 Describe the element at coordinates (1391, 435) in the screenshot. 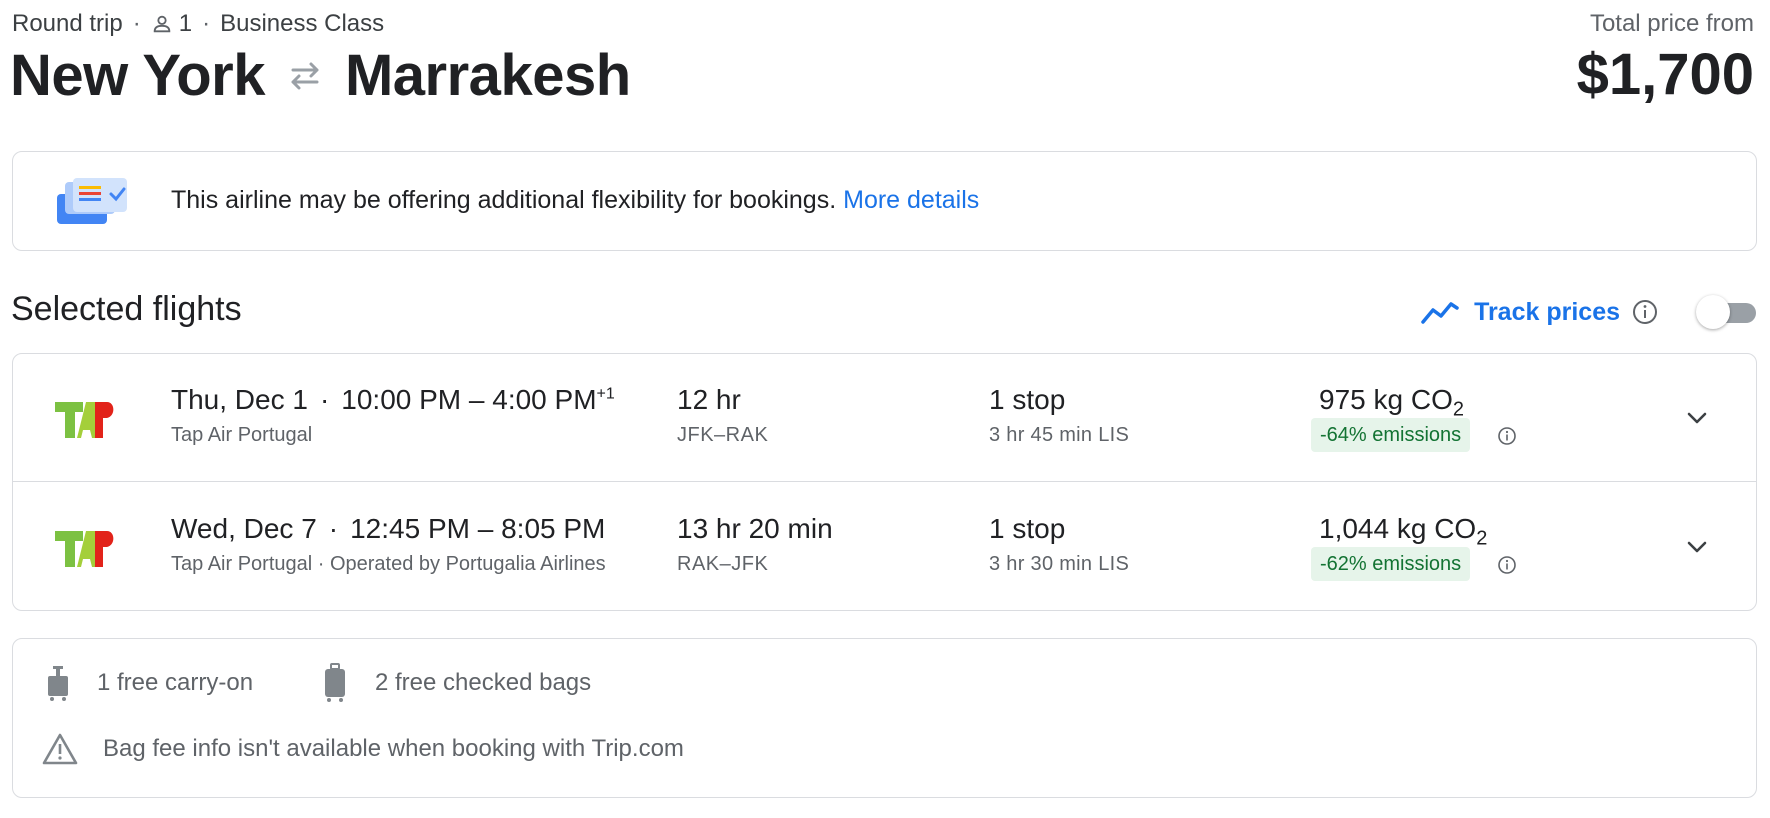

I see `emissions-badge: -64% emissions` at that location.